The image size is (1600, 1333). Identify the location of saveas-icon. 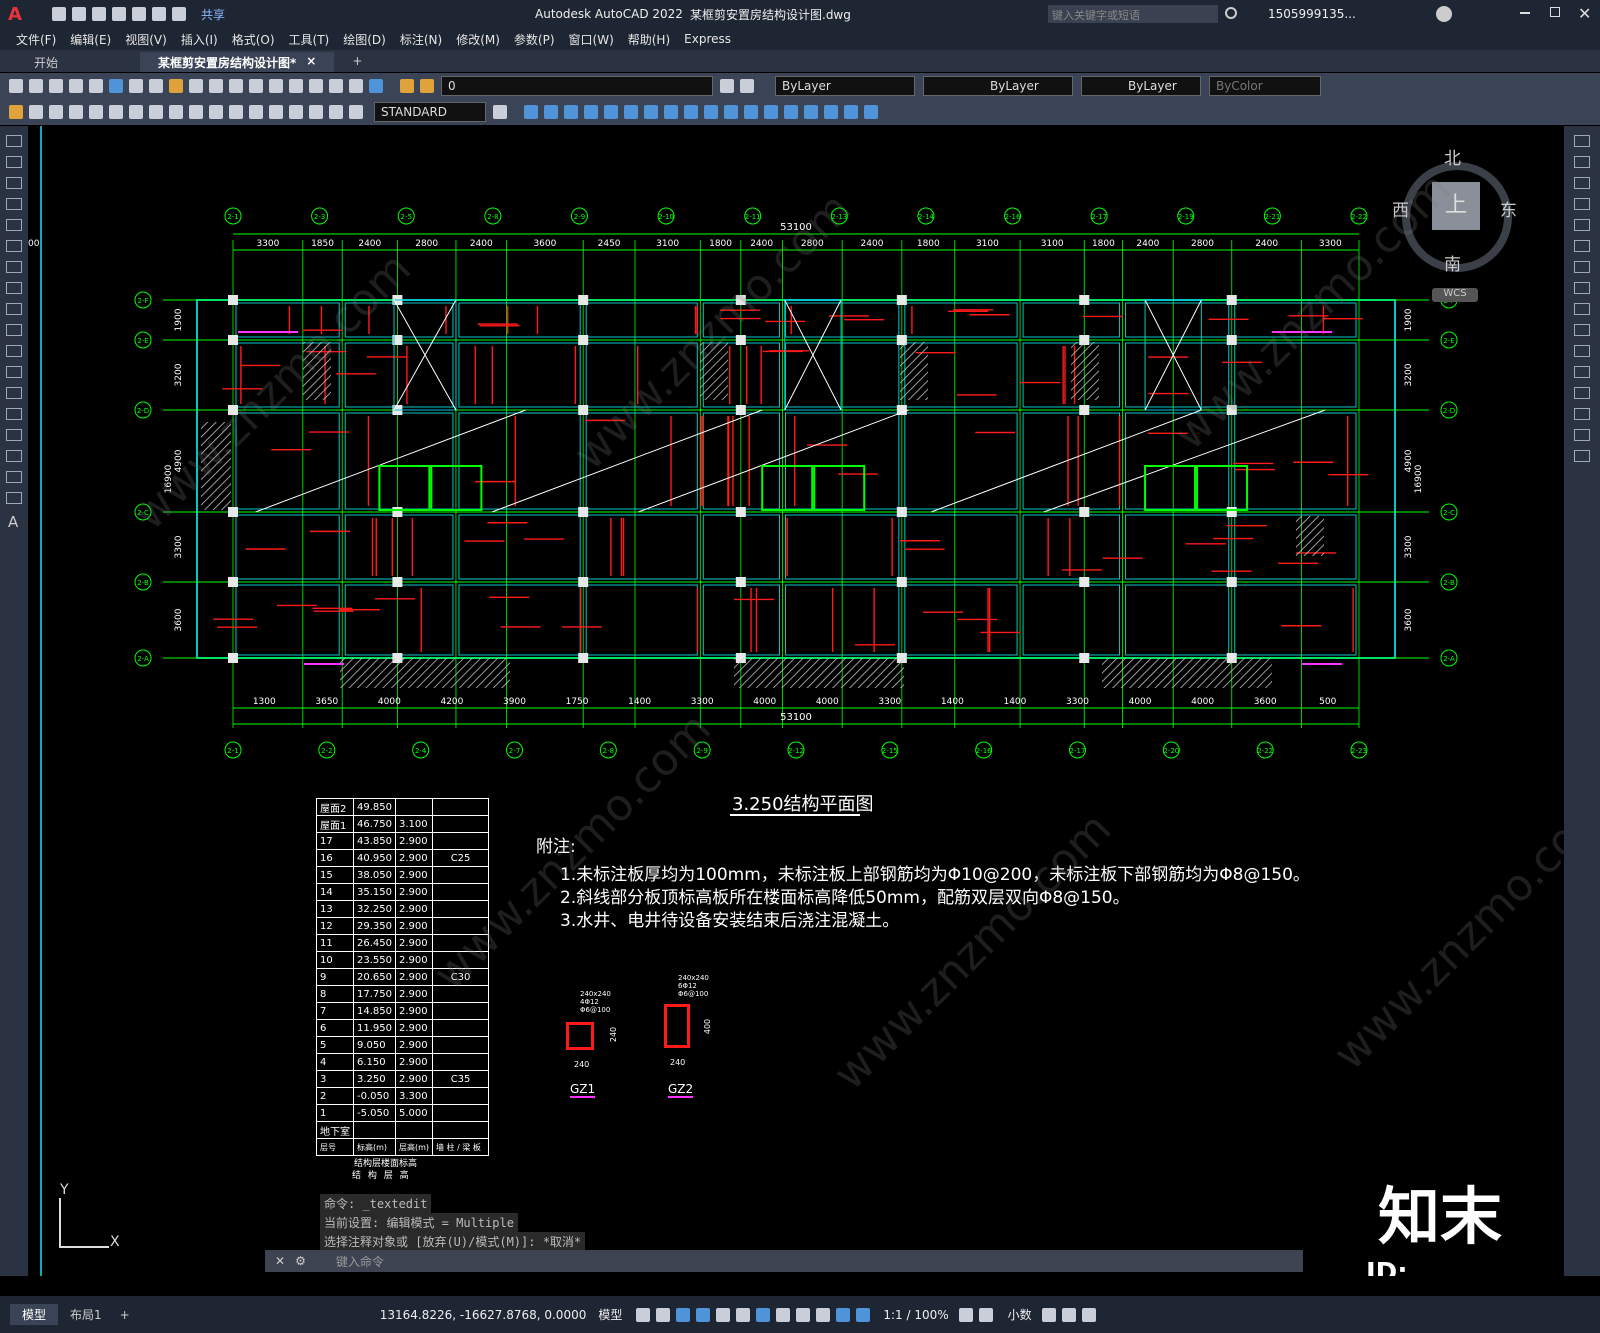
(118, 14).